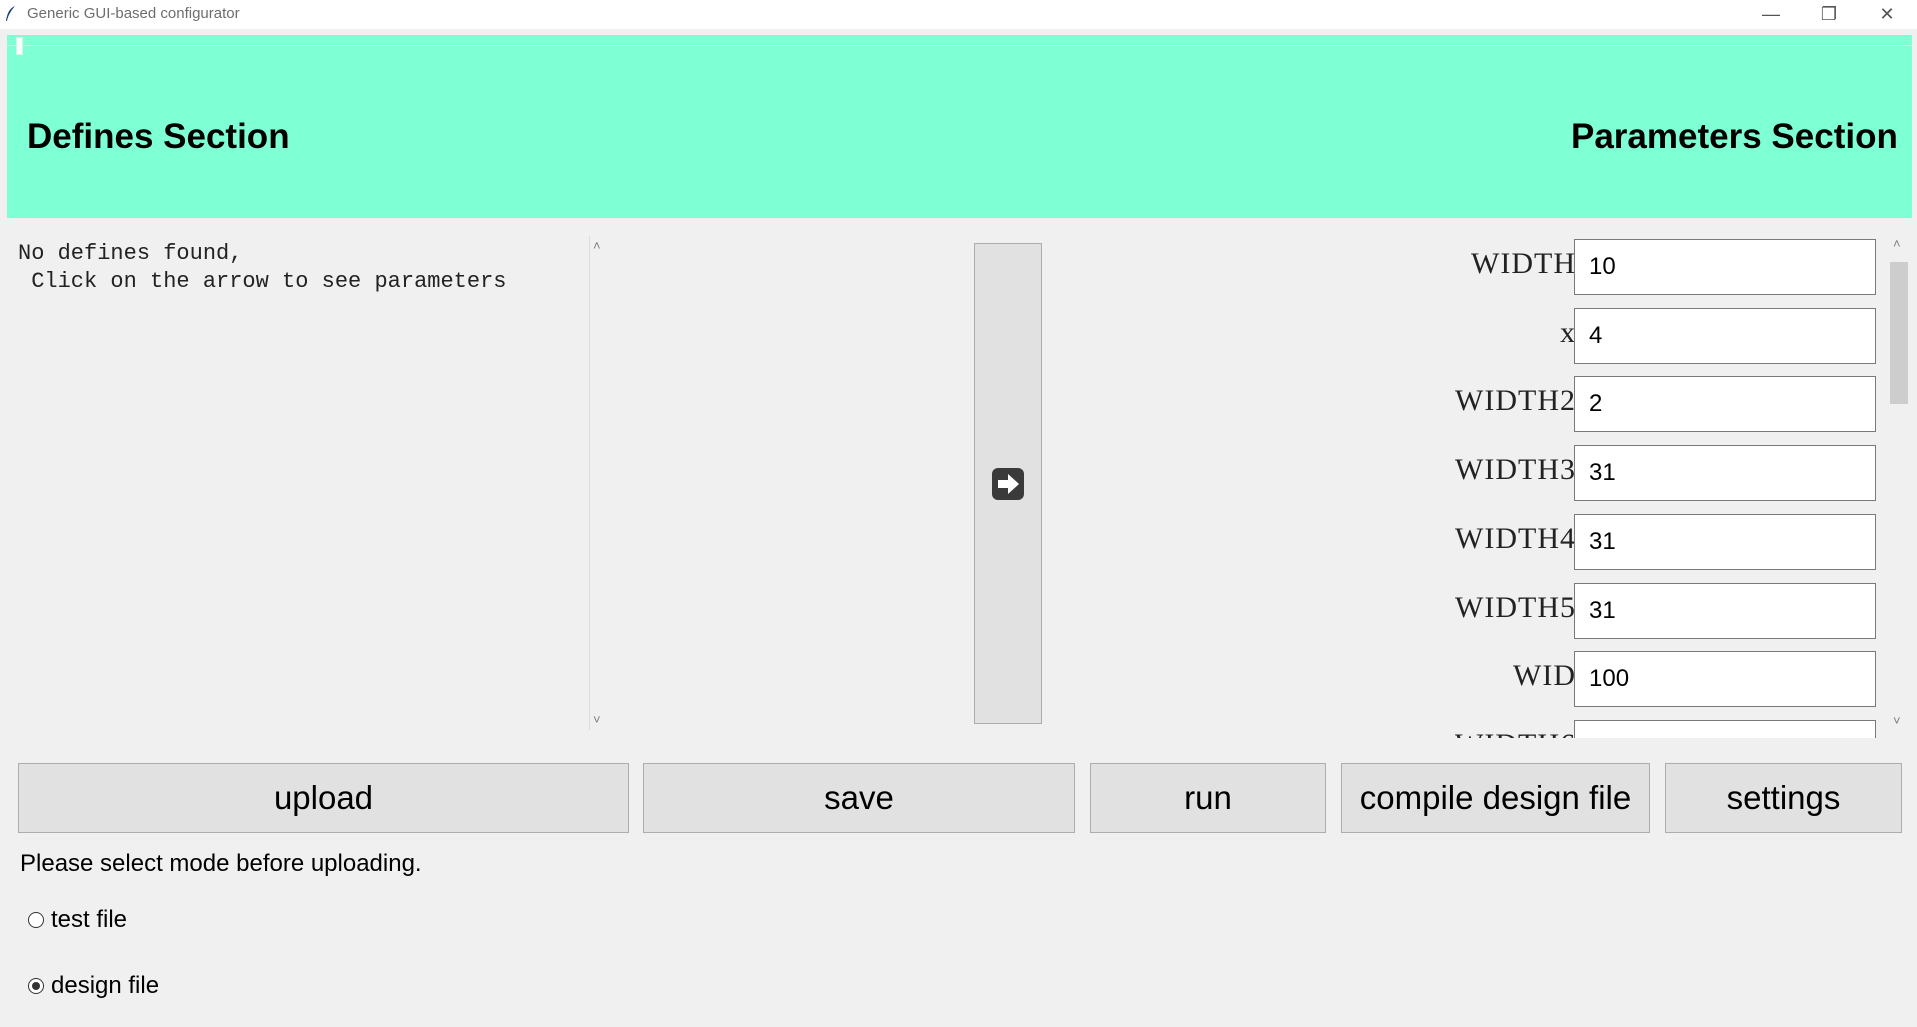 The height and width of the screenshot is (1027, 1917). Describe the element at coordinates (1208, 798) in the screenshot. I see `run-button: run` at that location.